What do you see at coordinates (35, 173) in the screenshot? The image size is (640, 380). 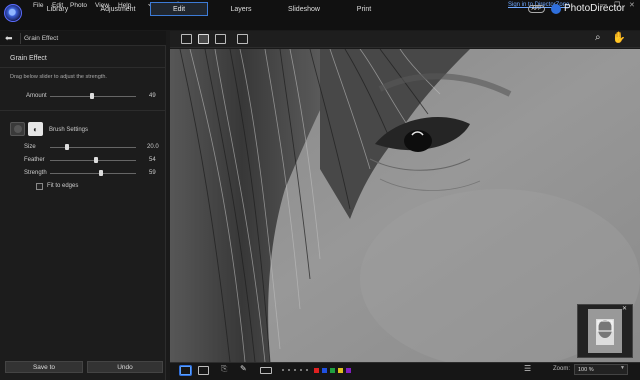 I see `strength-label: Strength` at bounding box center [35, 173].